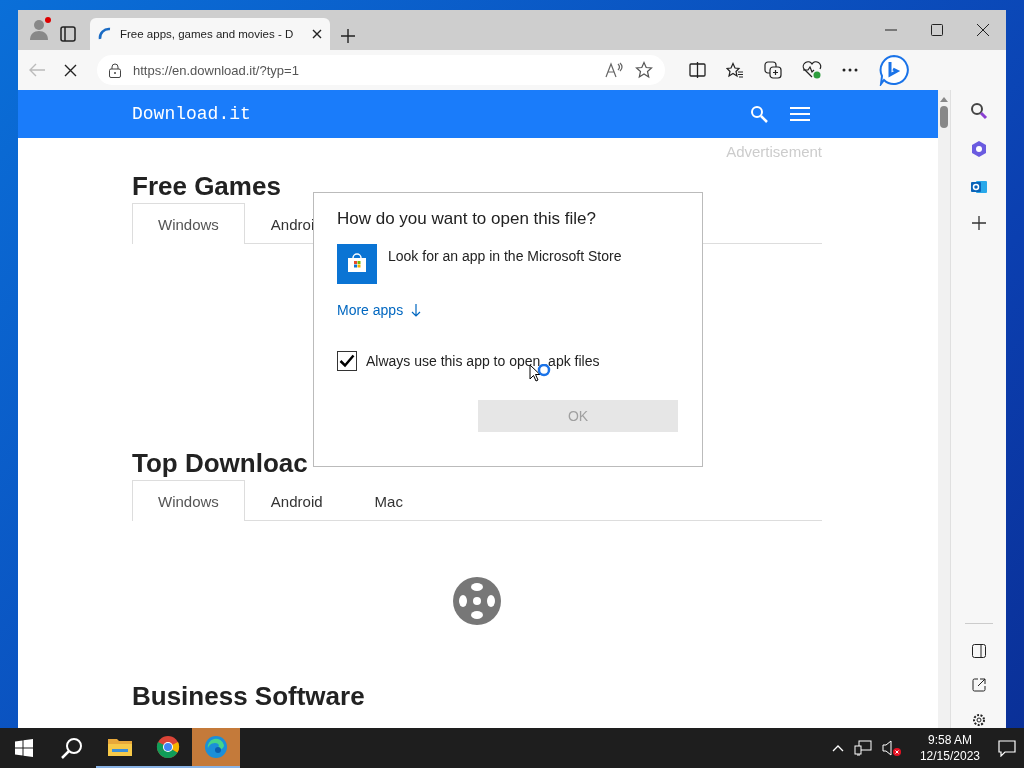 This screenshot has width=1024, height=768. What do you see at coordinates (379, 310) in the screenshot?
I see `more-apps-link: More apps` at bounding box center [379, 310].